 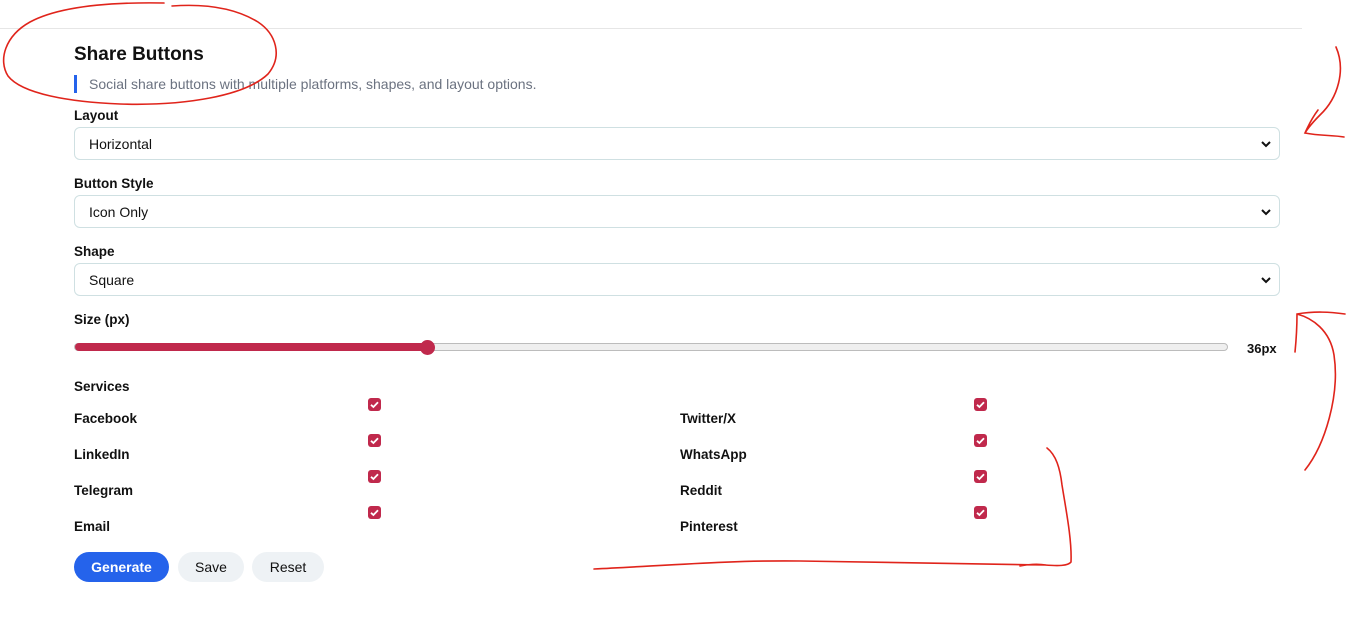 I want to click on save-button: Save, so click(x=211, y=567).